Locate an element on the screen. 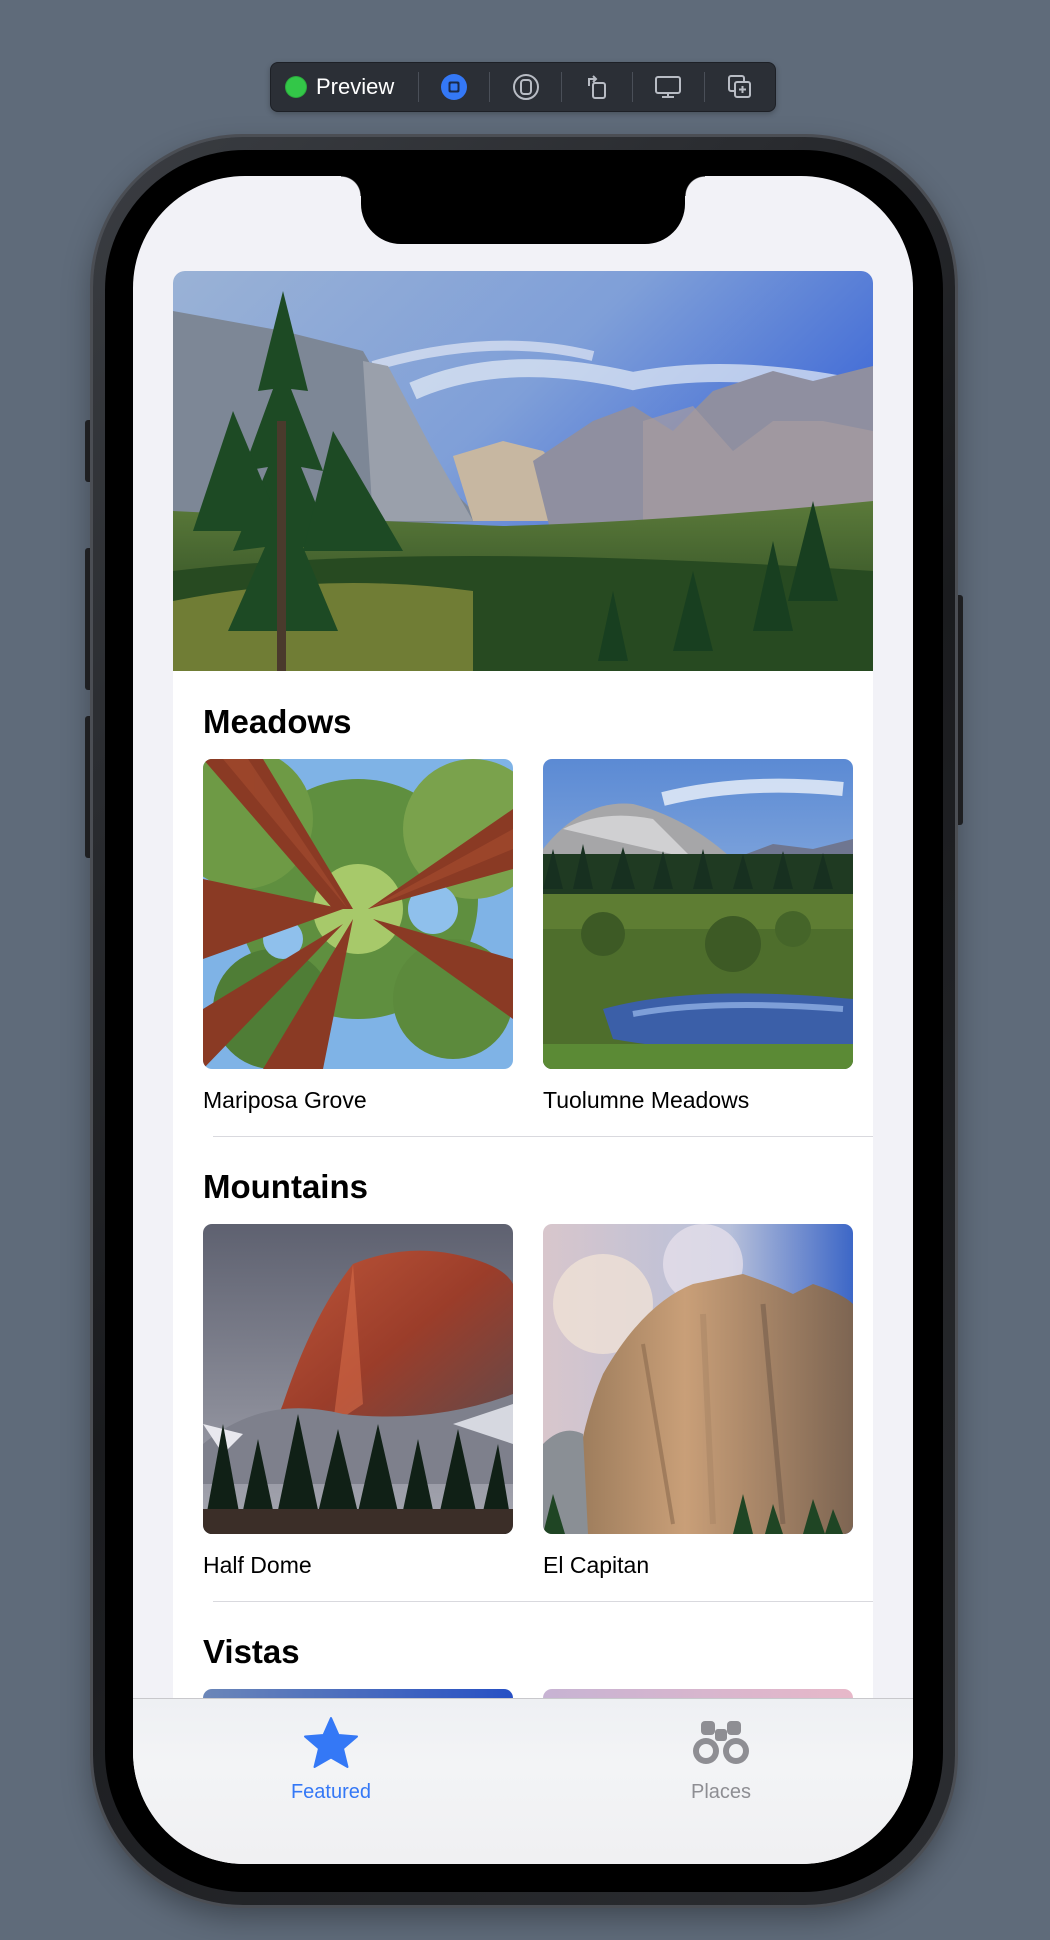  card-label: Mariposa Grove is located at coordinates (285, 1100).